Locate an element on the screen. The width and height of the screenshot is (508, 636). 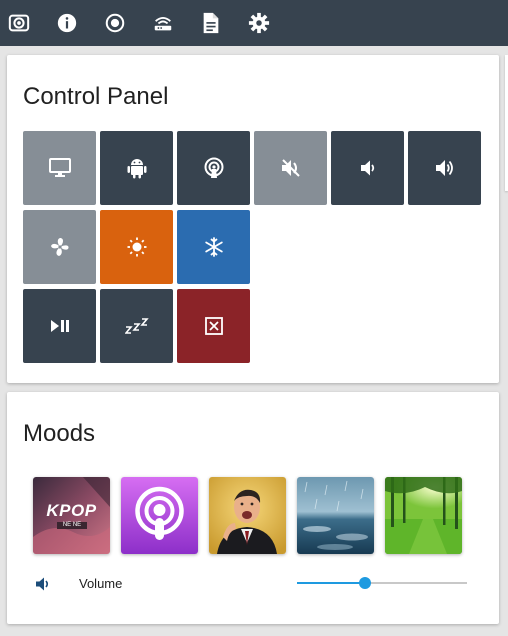
camera-icon is located at coordinates (19, 23).